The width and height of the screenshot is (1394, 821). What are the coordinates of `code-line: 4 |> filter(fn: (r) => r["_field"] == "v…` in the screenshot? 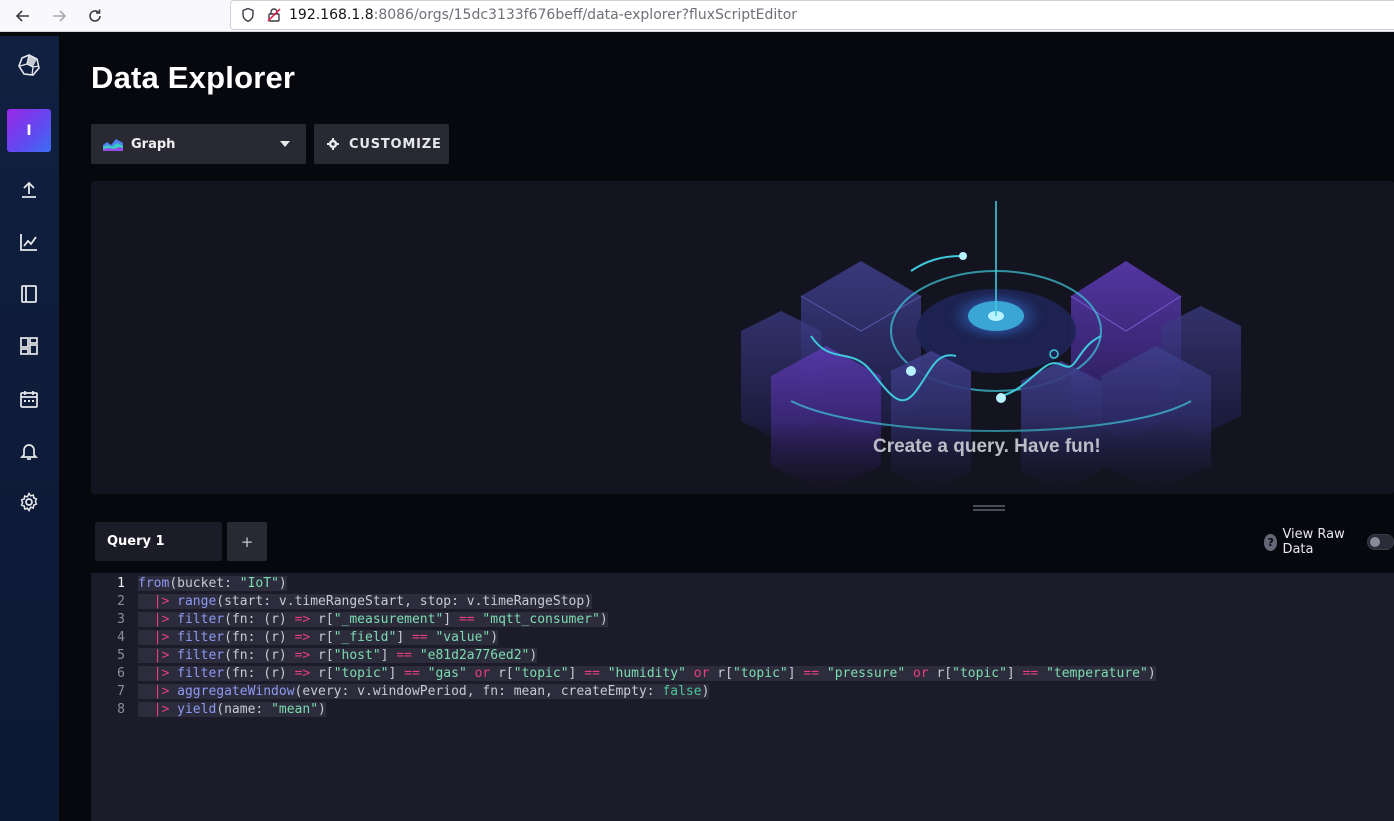 It's located at (742, 637).